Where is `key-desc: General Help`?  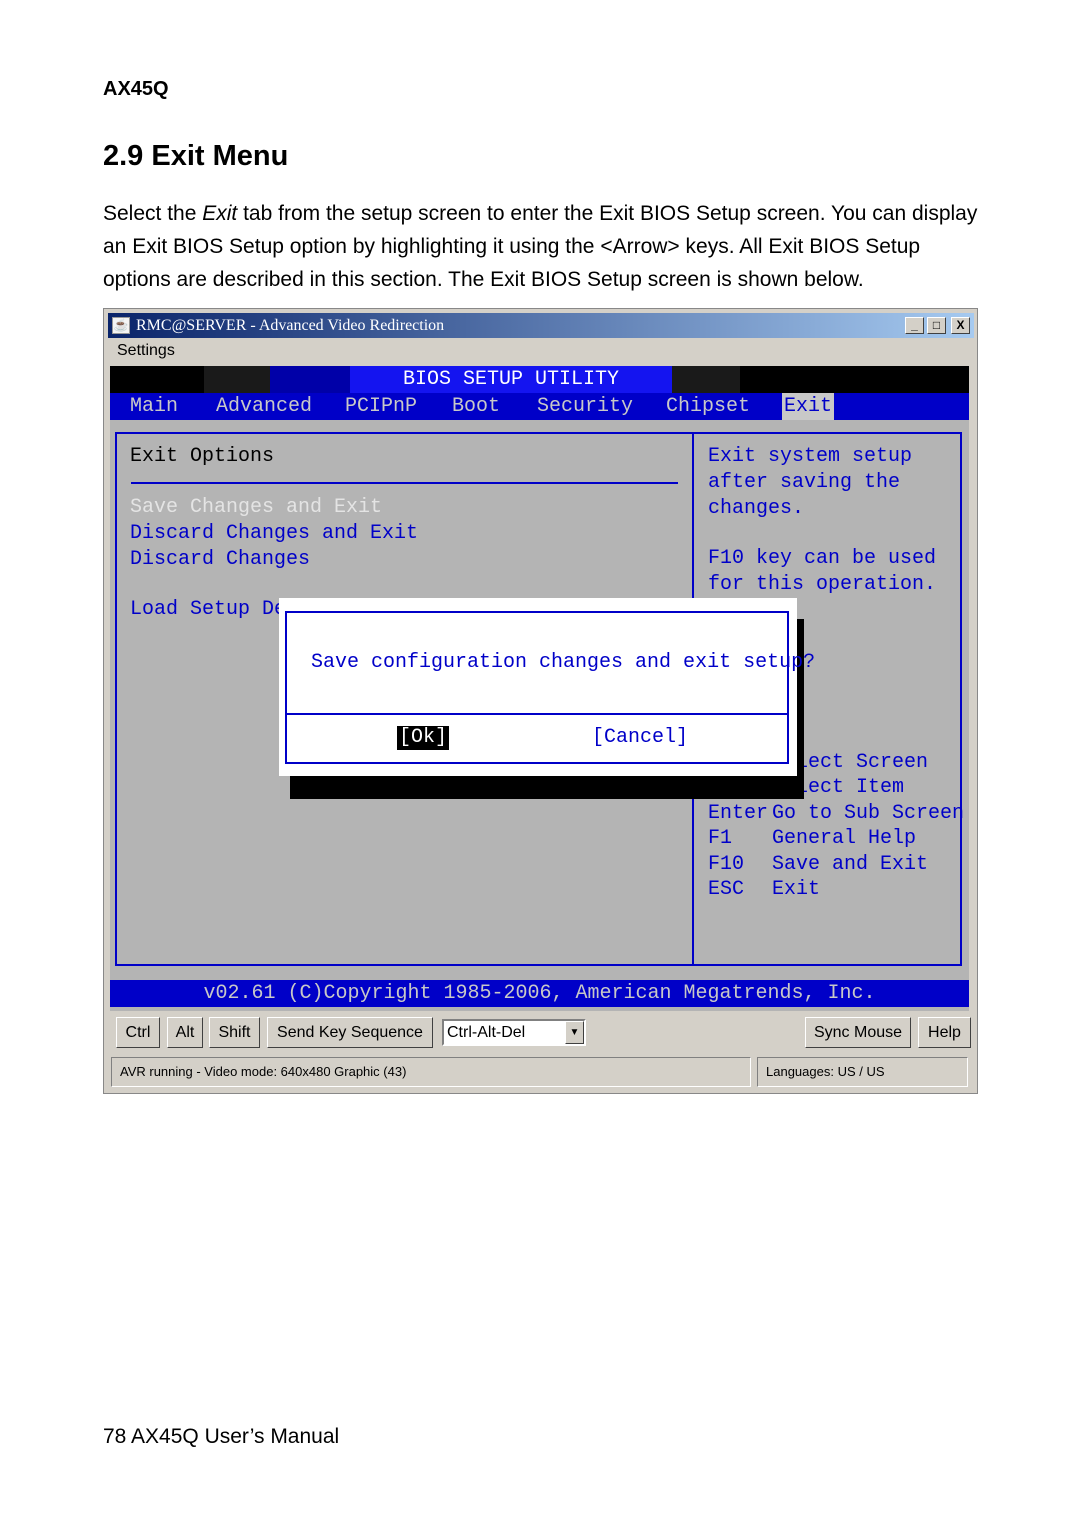
key-desc: General Help is located at coordinates (844, 838).